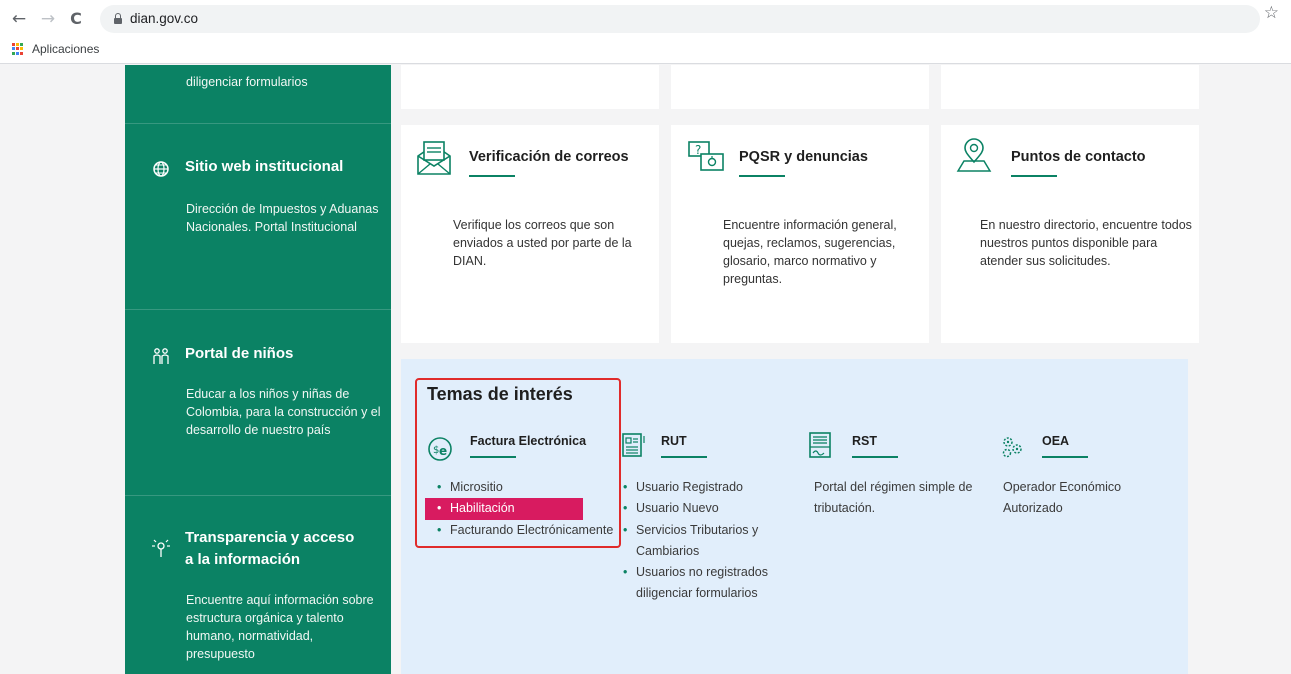  I want to click on email-verification-icon, so click(434, 158).